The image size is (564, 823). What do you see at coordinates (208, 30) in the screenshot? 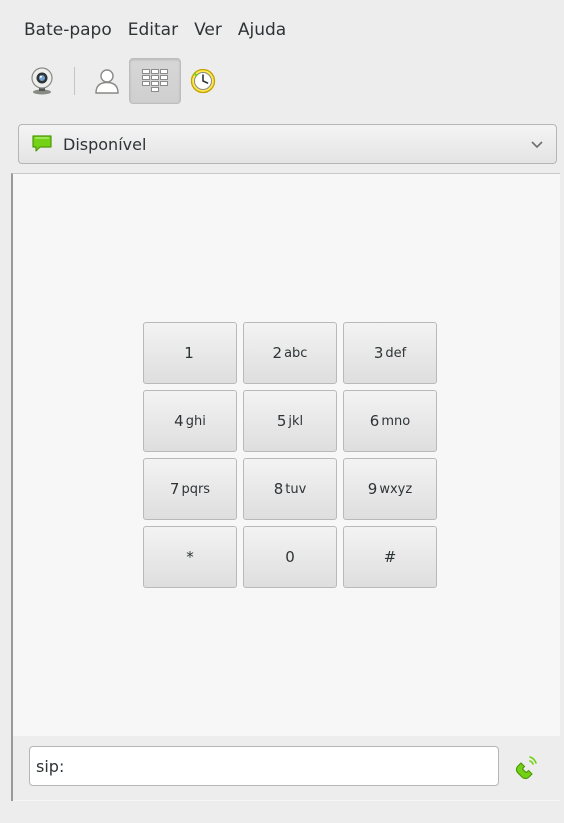
I see `menu-ver: Ver` at bounding box center [208, 30].